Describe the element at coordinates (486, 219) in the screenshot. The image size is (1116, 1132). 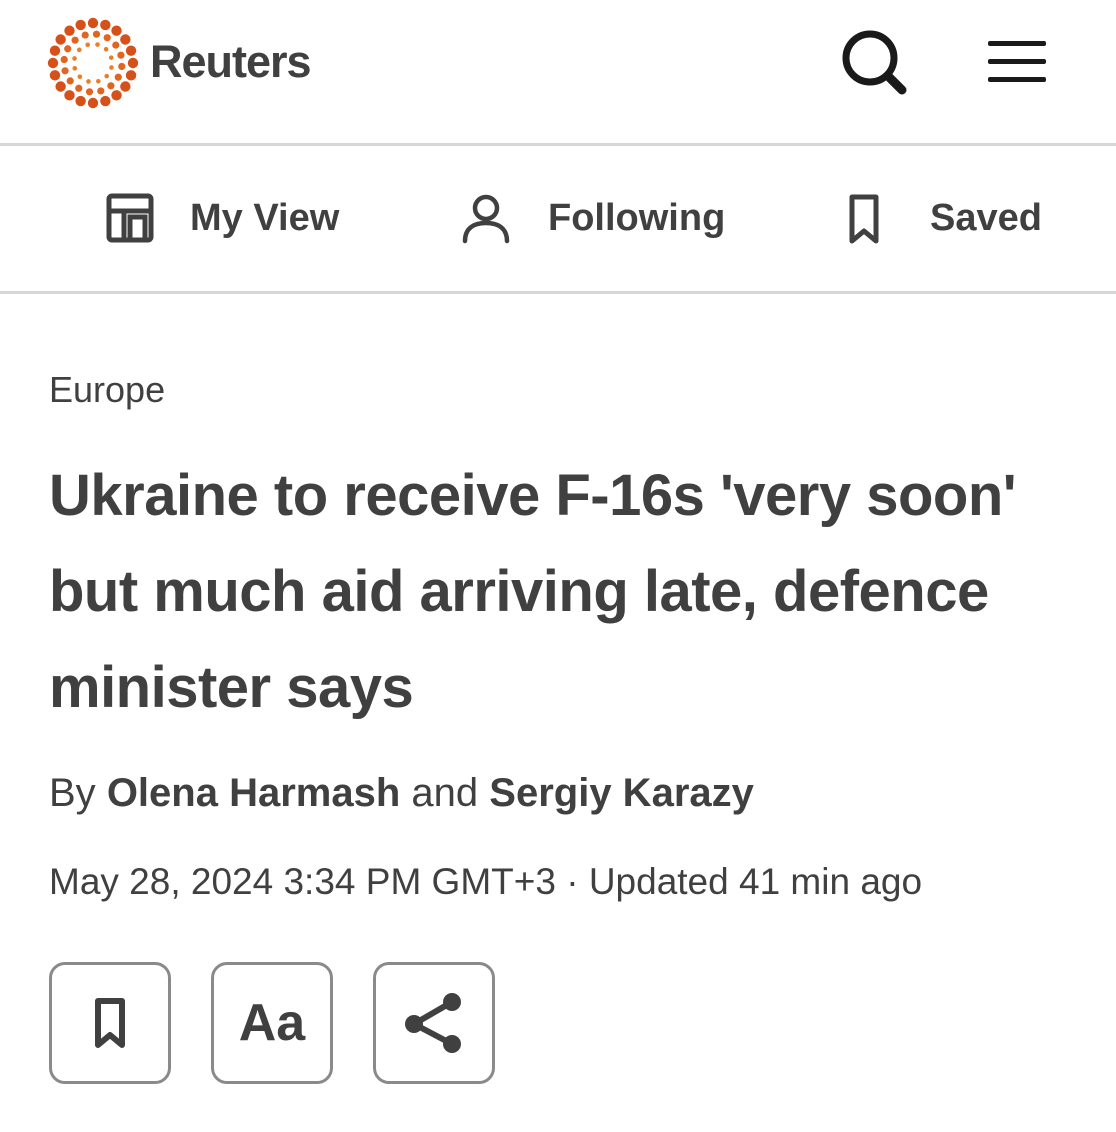
I see `person-icon` at that location.